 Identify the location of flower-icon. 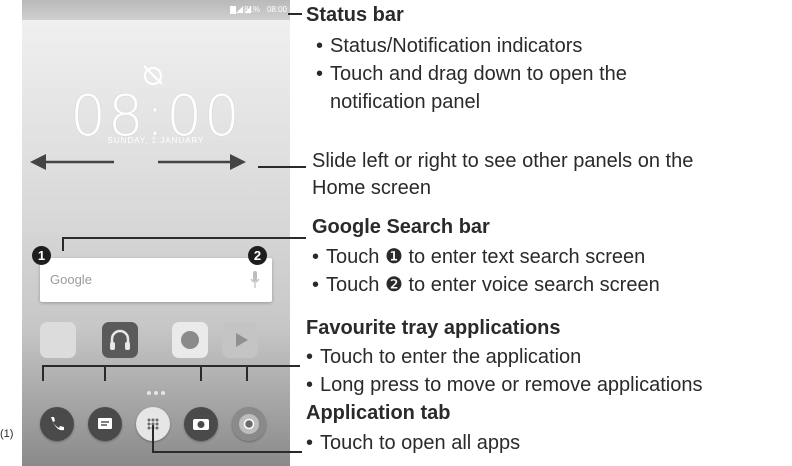
(190, 340).